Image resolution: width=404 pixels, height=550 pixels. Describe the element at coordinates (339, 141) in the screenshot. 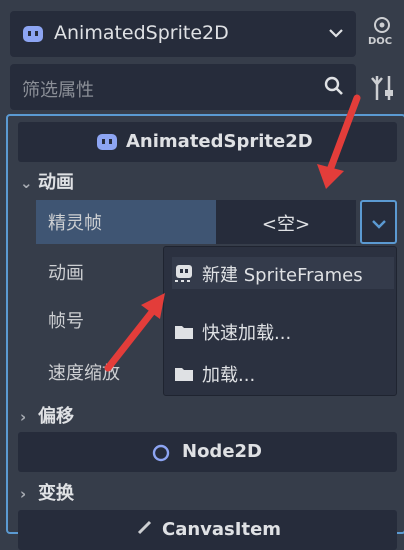

I see `annotation-arrow-to-dropdown` at that location.